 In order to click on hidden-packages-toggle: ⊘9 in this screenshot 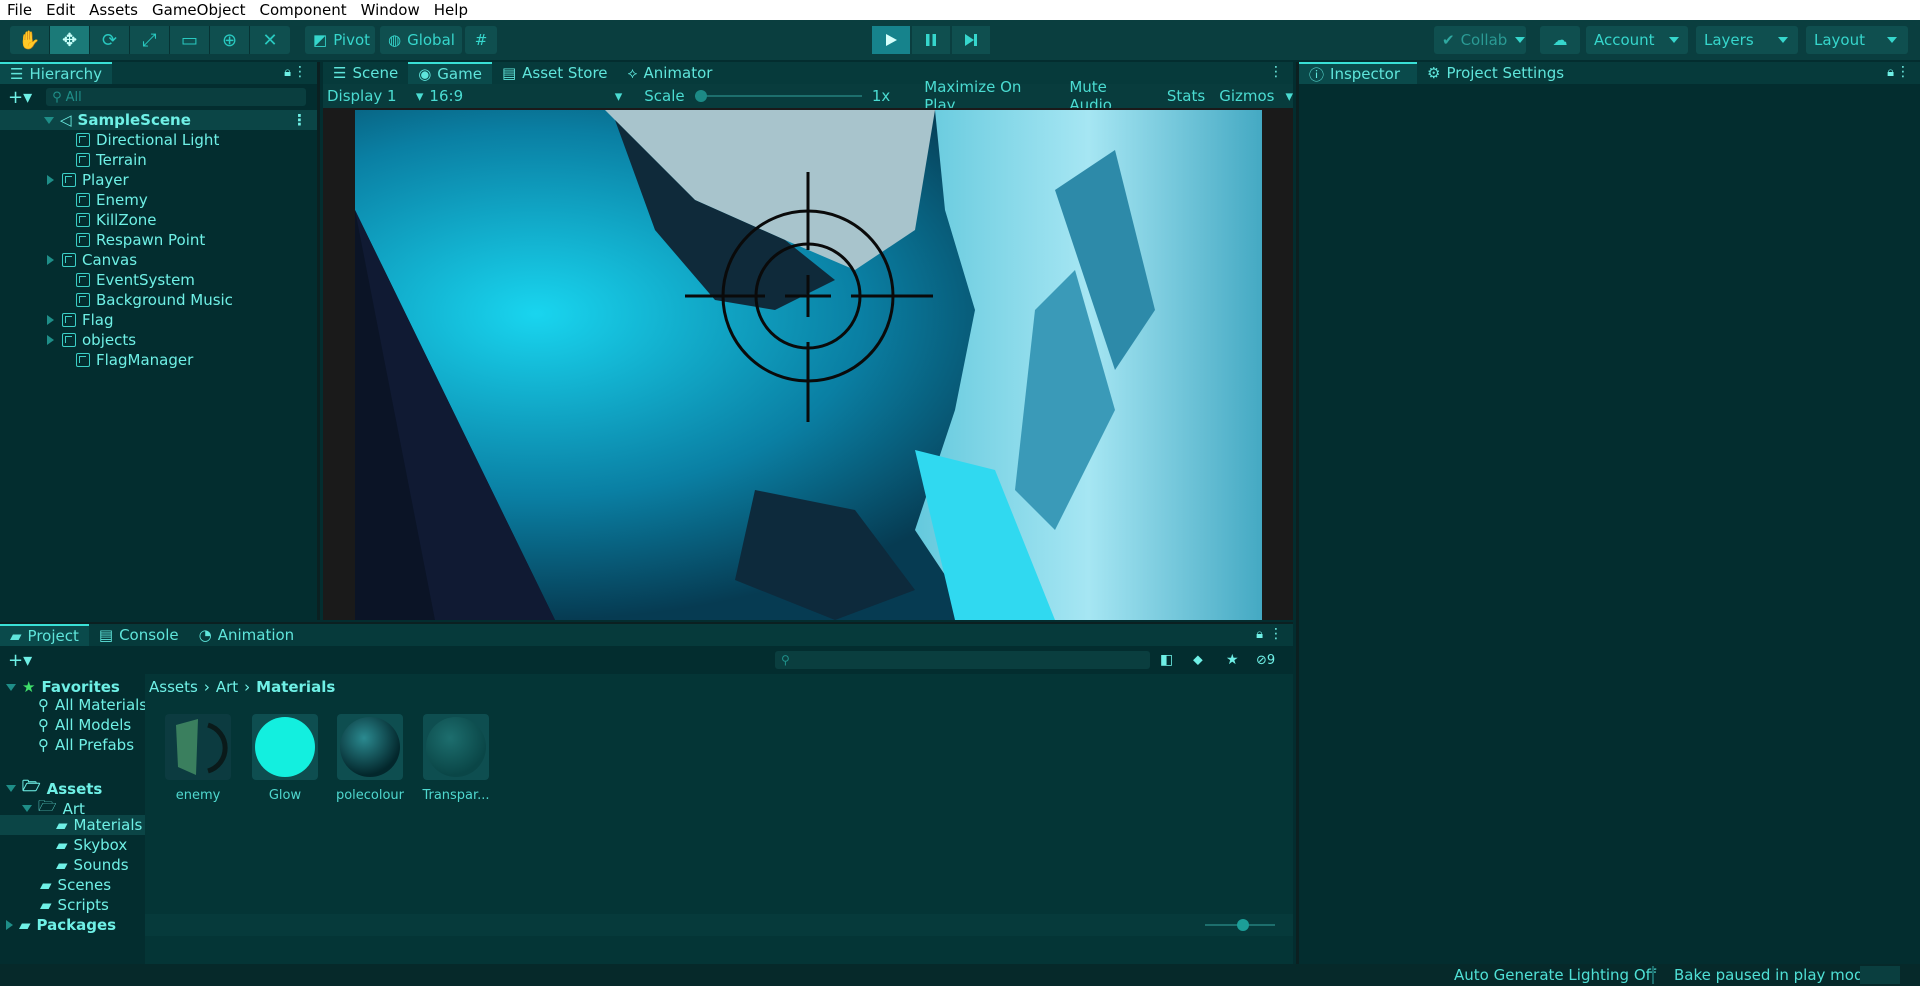, I will do `click(1265, 660)`.